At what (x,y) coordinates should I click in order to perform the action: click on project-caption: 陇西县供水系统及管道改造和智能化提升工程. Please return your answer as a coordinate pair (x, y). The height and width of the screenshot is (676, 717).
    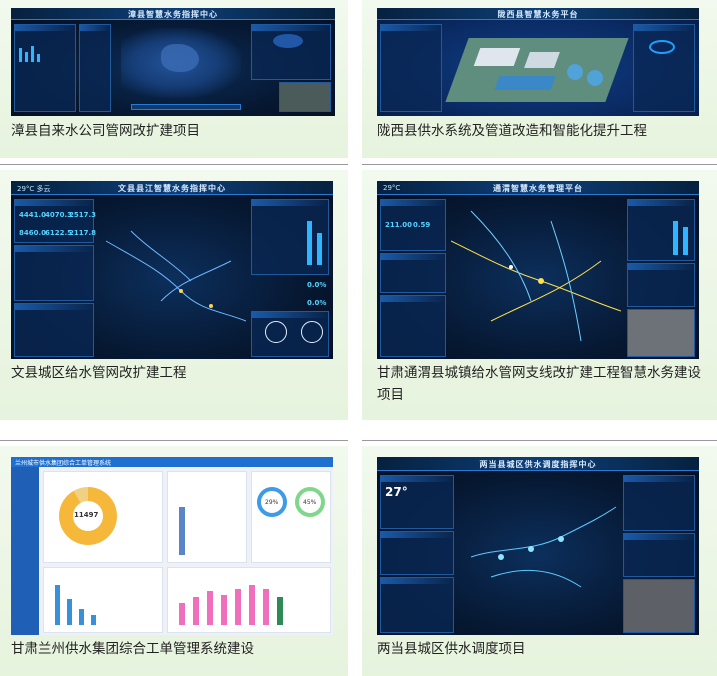
    Looking at the image, I should click on (512, 131).